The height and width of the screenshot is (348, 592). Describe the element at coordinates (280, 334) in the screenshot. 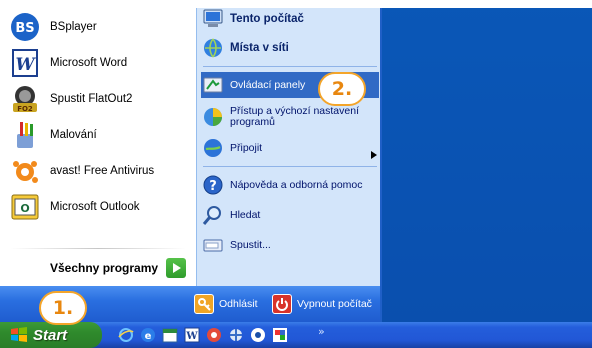

I see `paint-quick-icon` at that location.